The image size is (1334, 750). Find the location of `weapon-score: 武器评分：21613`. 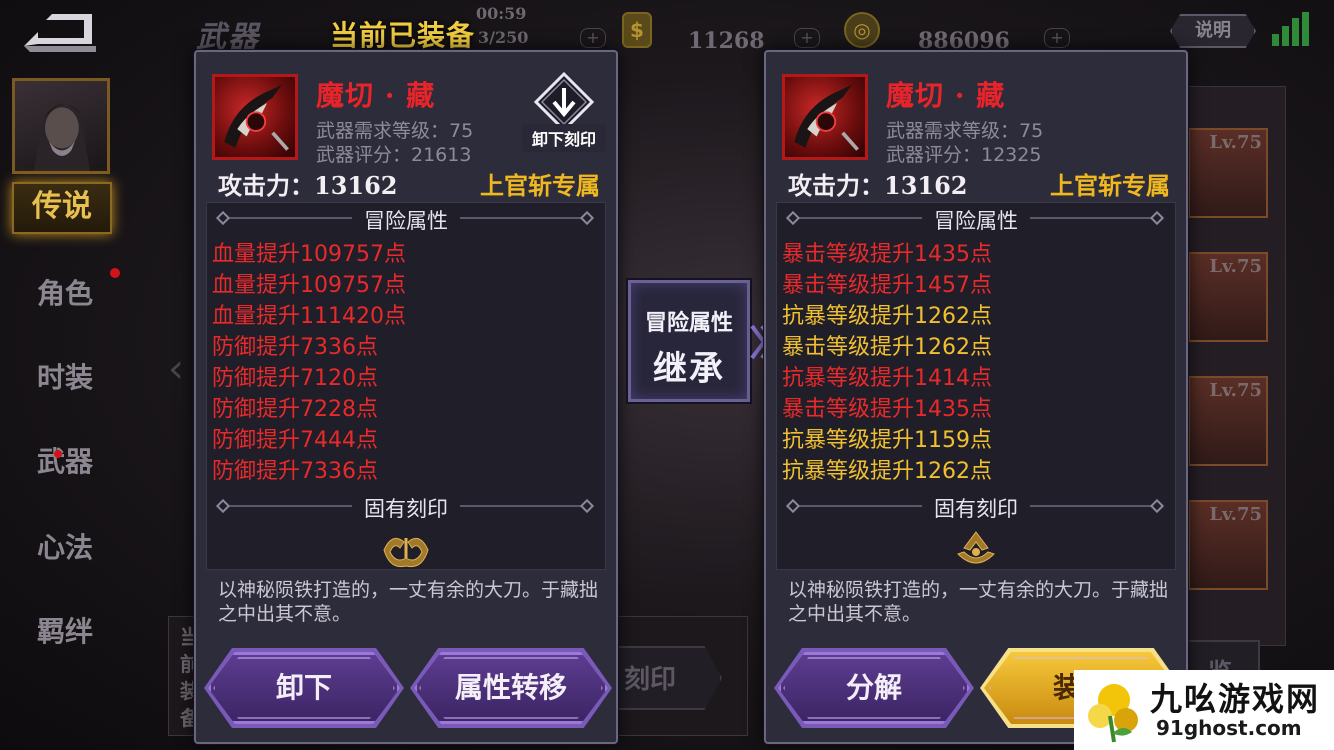

weapon-score: 武器评分：21613 is located at coordinates (394, 155).